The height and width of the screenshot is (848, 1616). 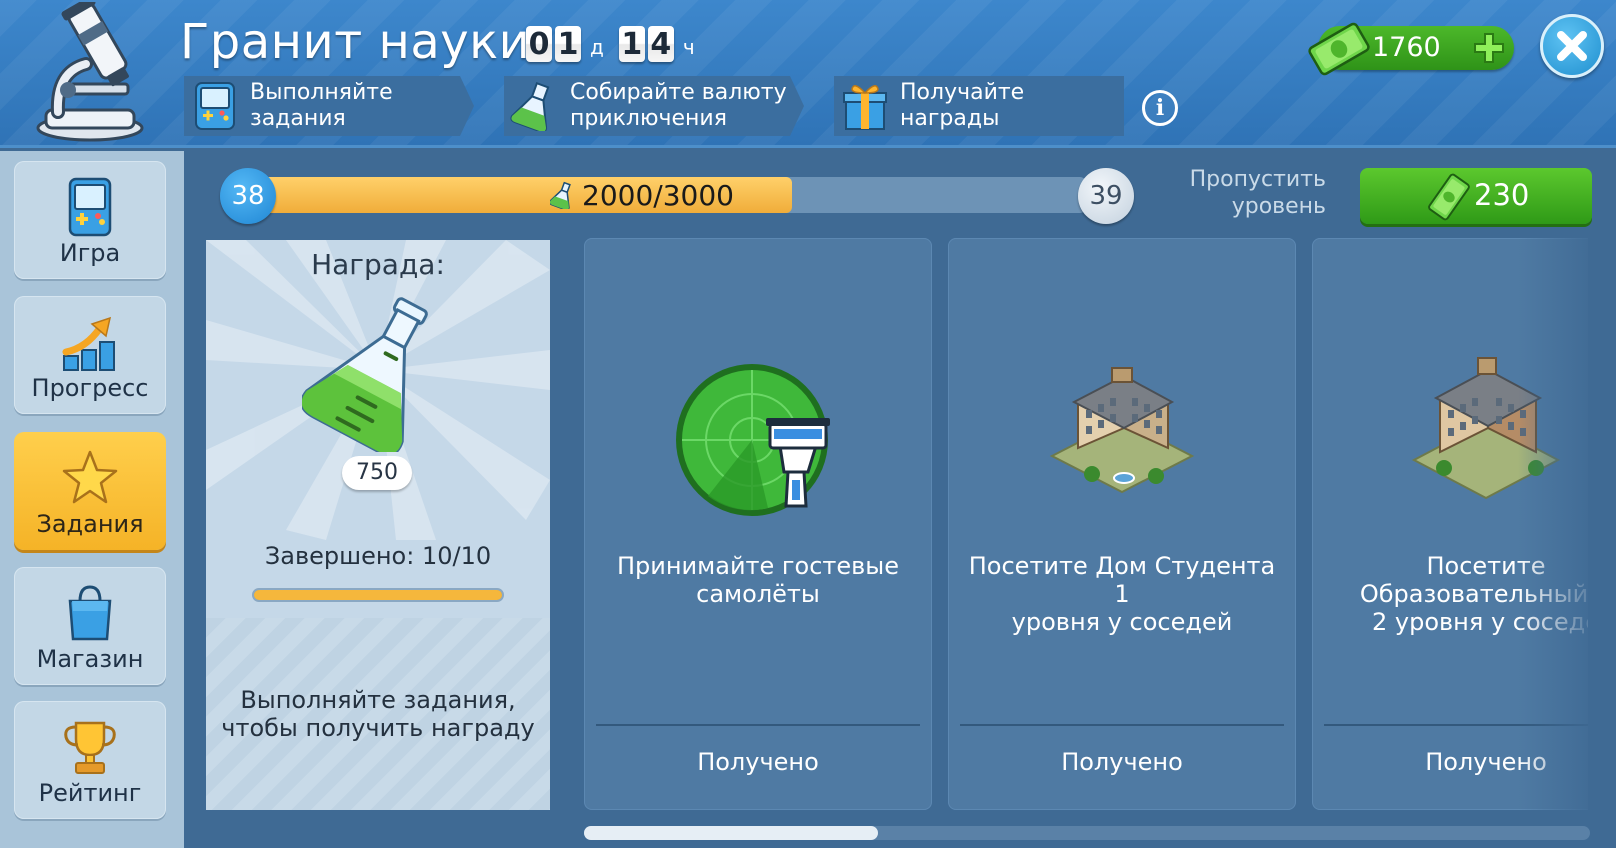 What do you see at coordinates (321, 105) in the screenshot?
I see `step-label: Выполняйте задания` at bounding box center [321, 105].